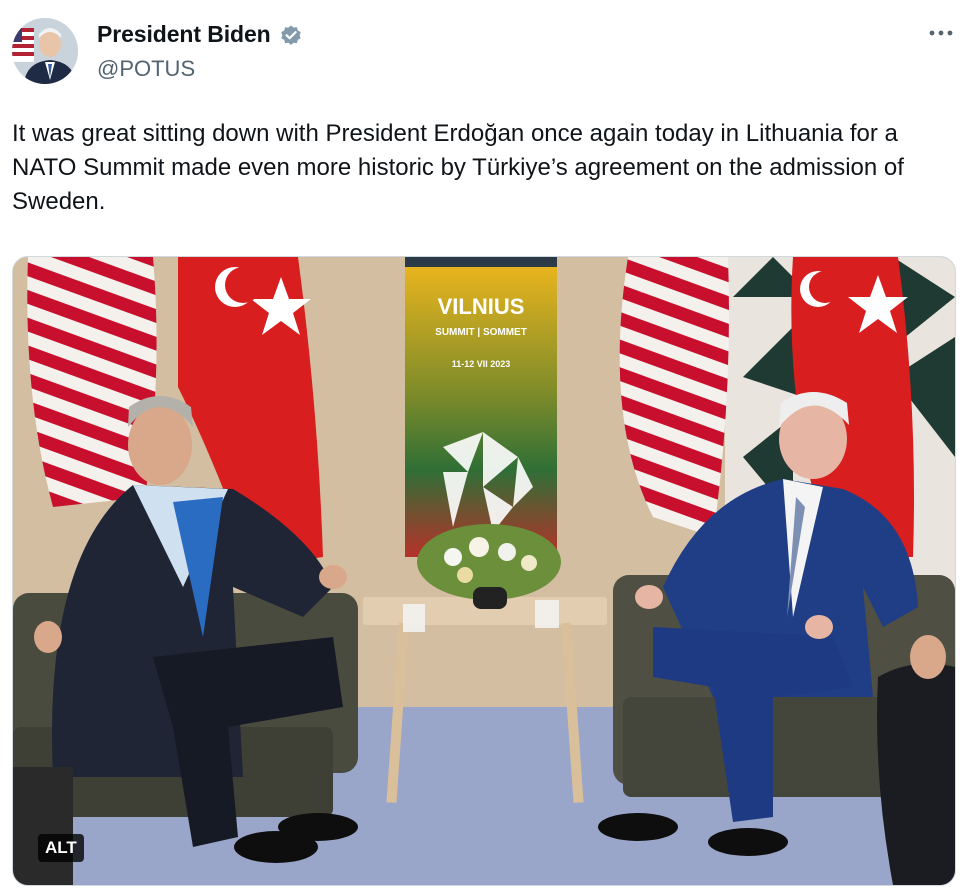  I want to click on verified-badge-icon, so click(290, 35).